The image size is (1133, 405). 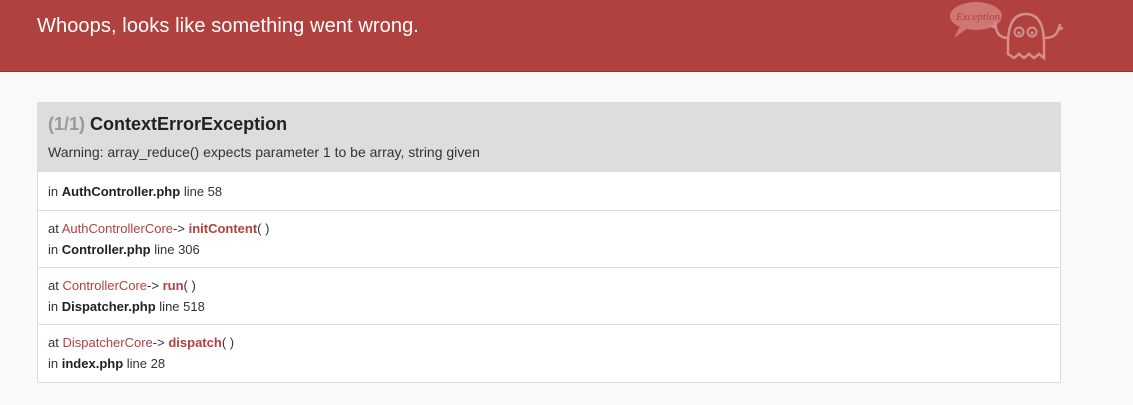 What do you see at coordinates (549, 249) in the screenshot?
I see `frame-location: in Controller.php line 306` at bounding box center [549, 249].